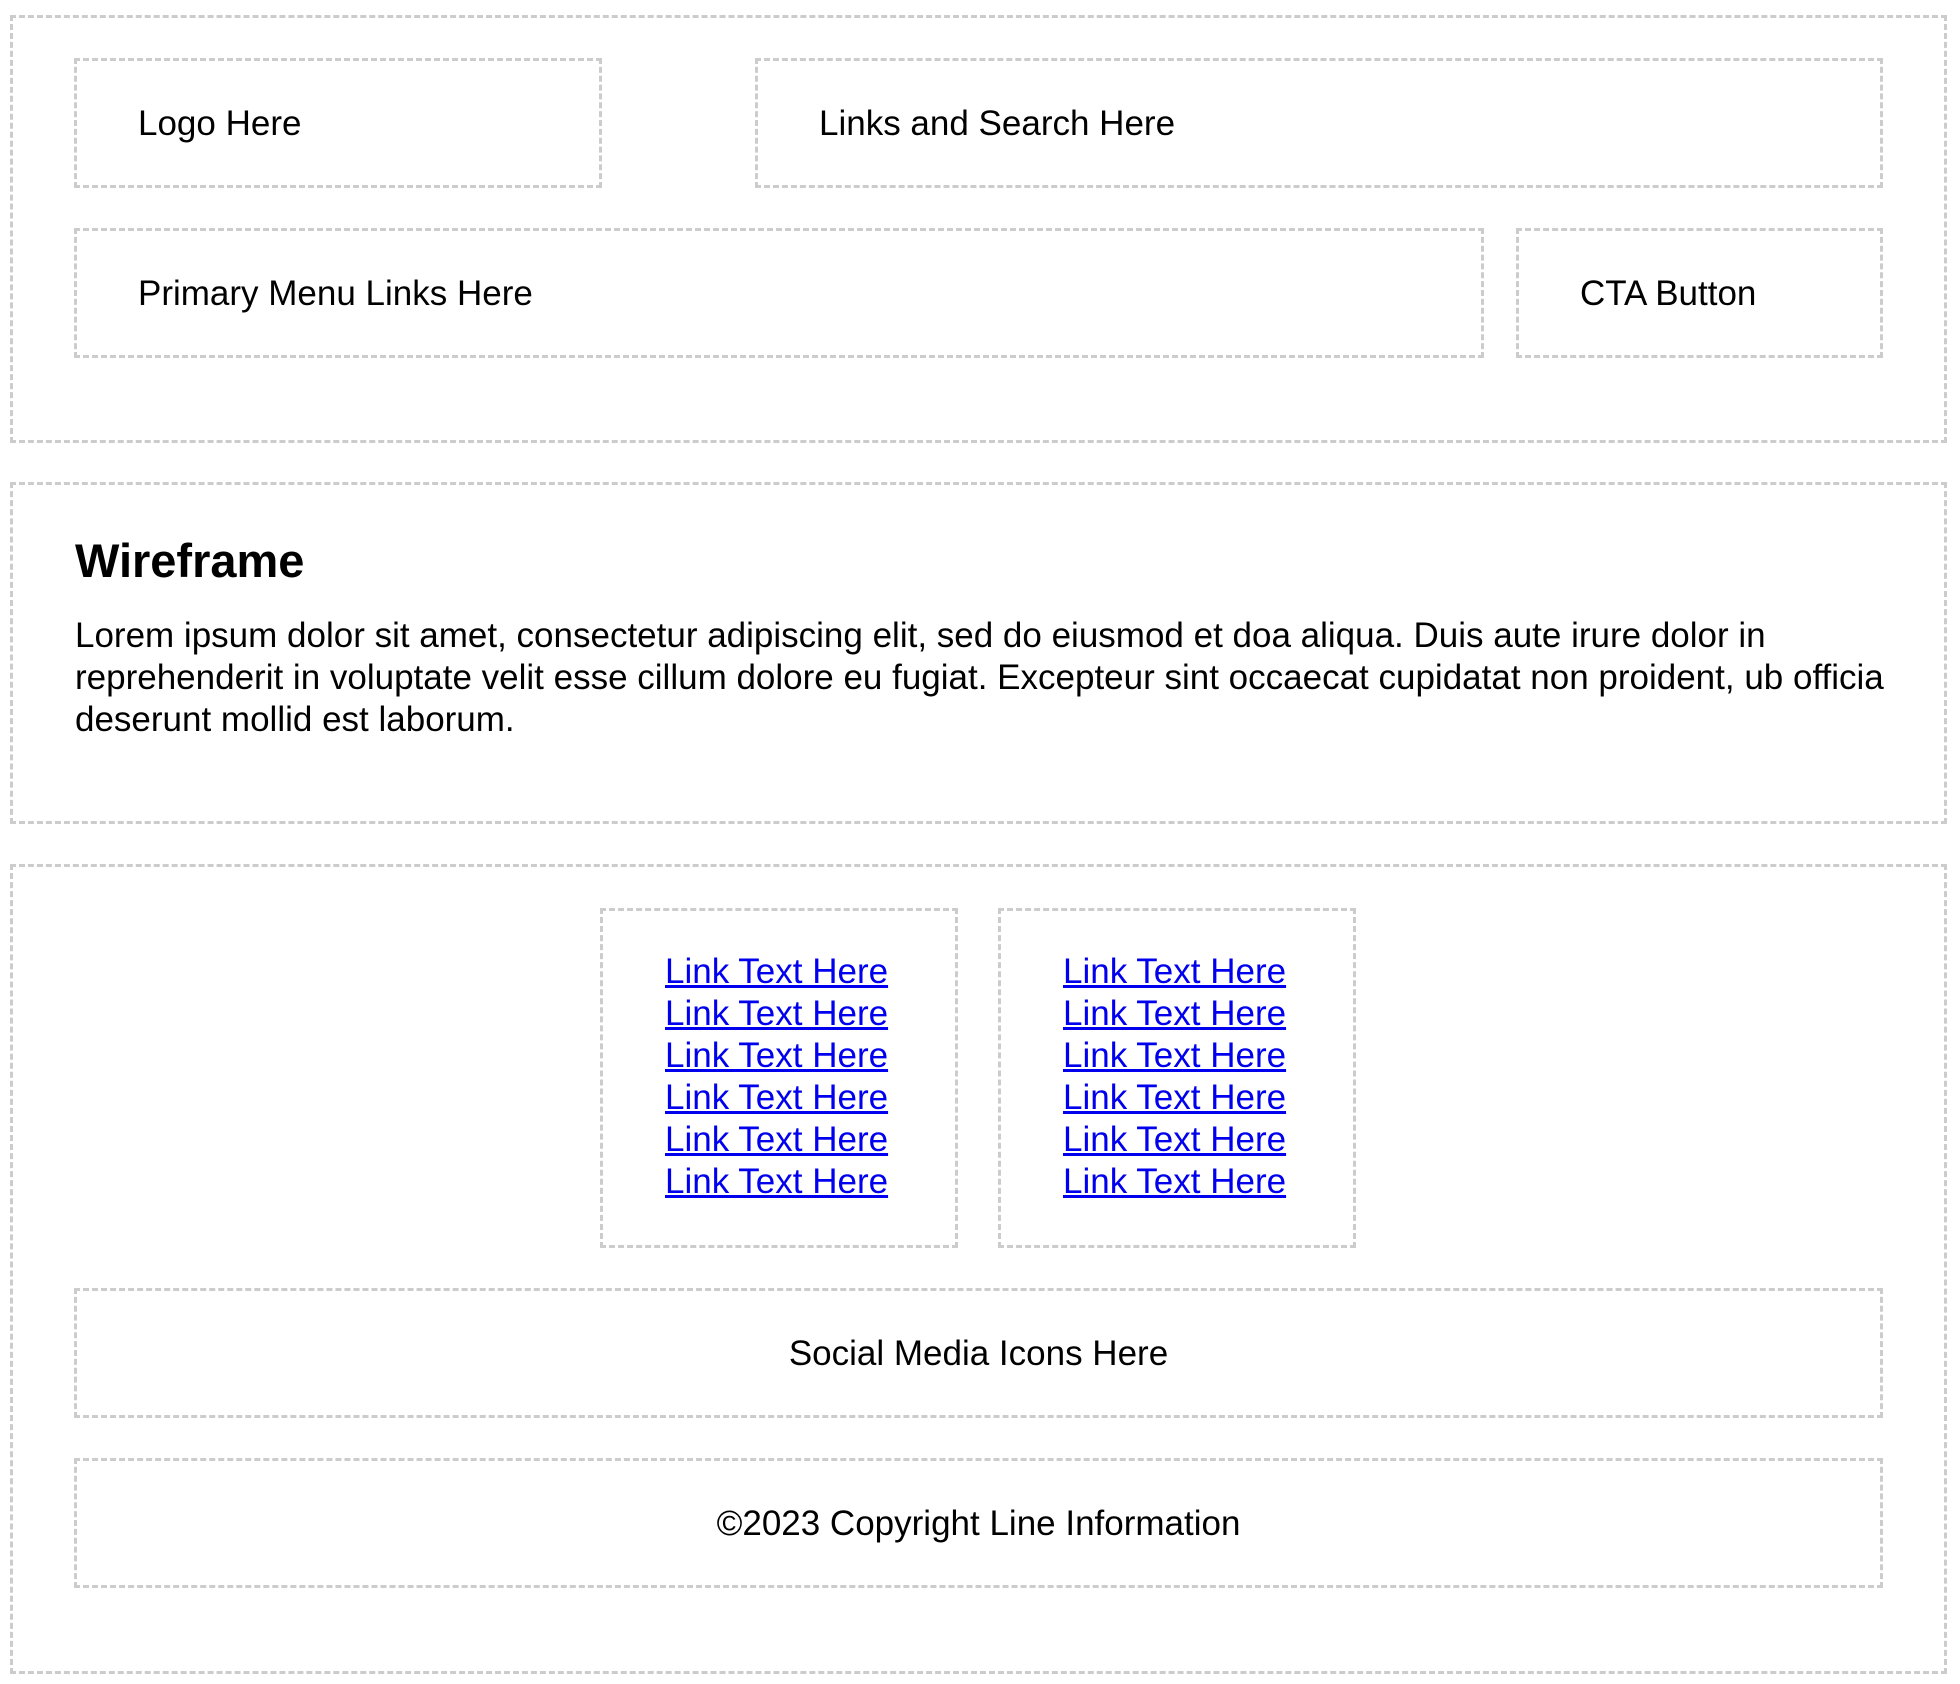  Describe the element at coordinates (997, 123) in the screenshot. I see `links-and-search-label: Links and Search Here` at that location.